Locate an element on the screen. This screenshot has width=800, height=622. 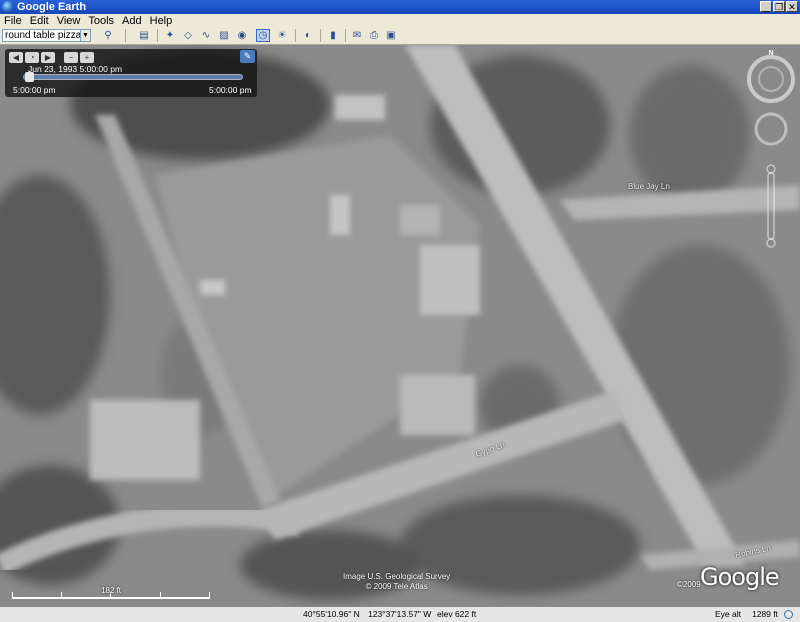
menu-add: Add is located at coordinates (132, 21).